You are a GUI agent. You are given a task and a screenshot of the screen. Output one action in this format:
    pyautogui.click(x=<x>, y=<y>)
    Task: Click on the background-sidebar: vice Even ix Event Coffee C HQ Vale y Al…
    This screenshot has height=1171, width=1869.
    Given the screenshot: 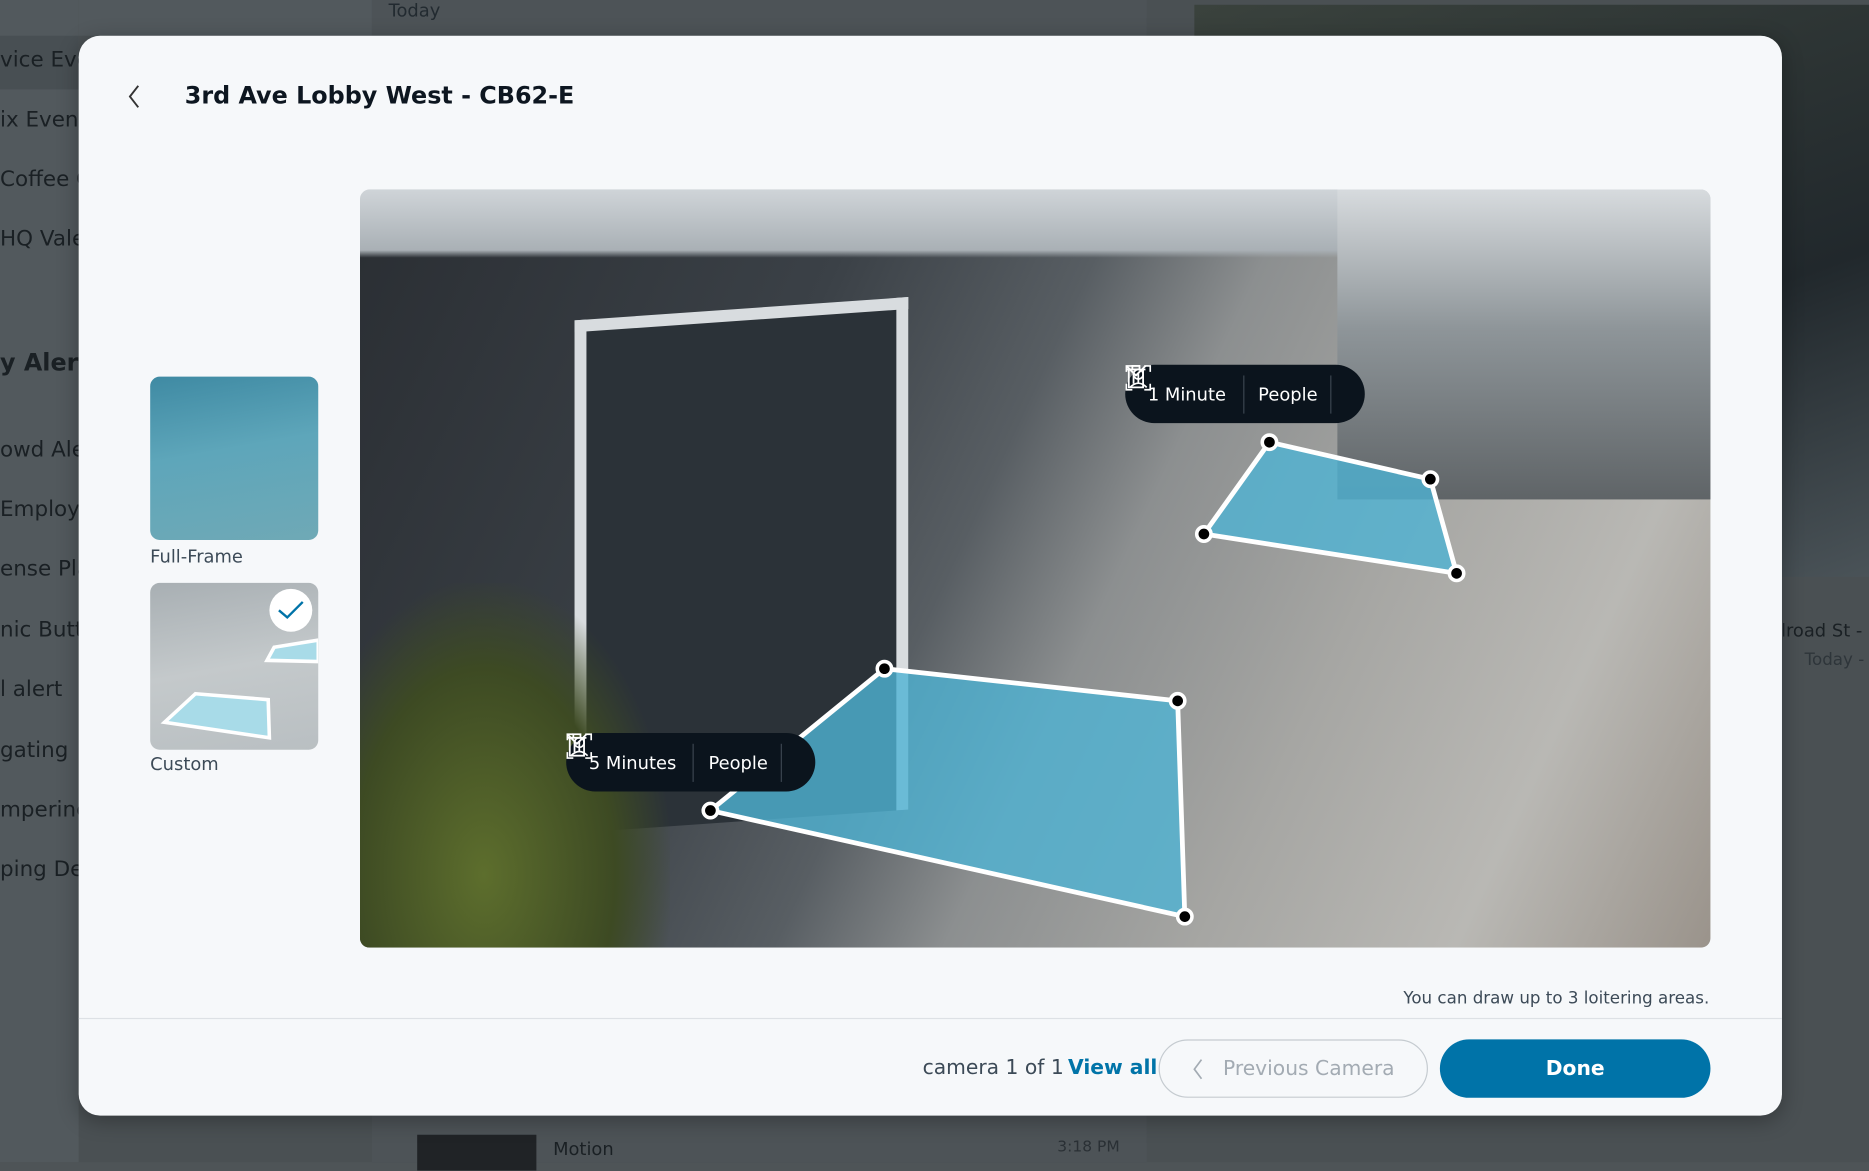 What is the action you would take?
    pyautogui.click(x=39, y=581)
    